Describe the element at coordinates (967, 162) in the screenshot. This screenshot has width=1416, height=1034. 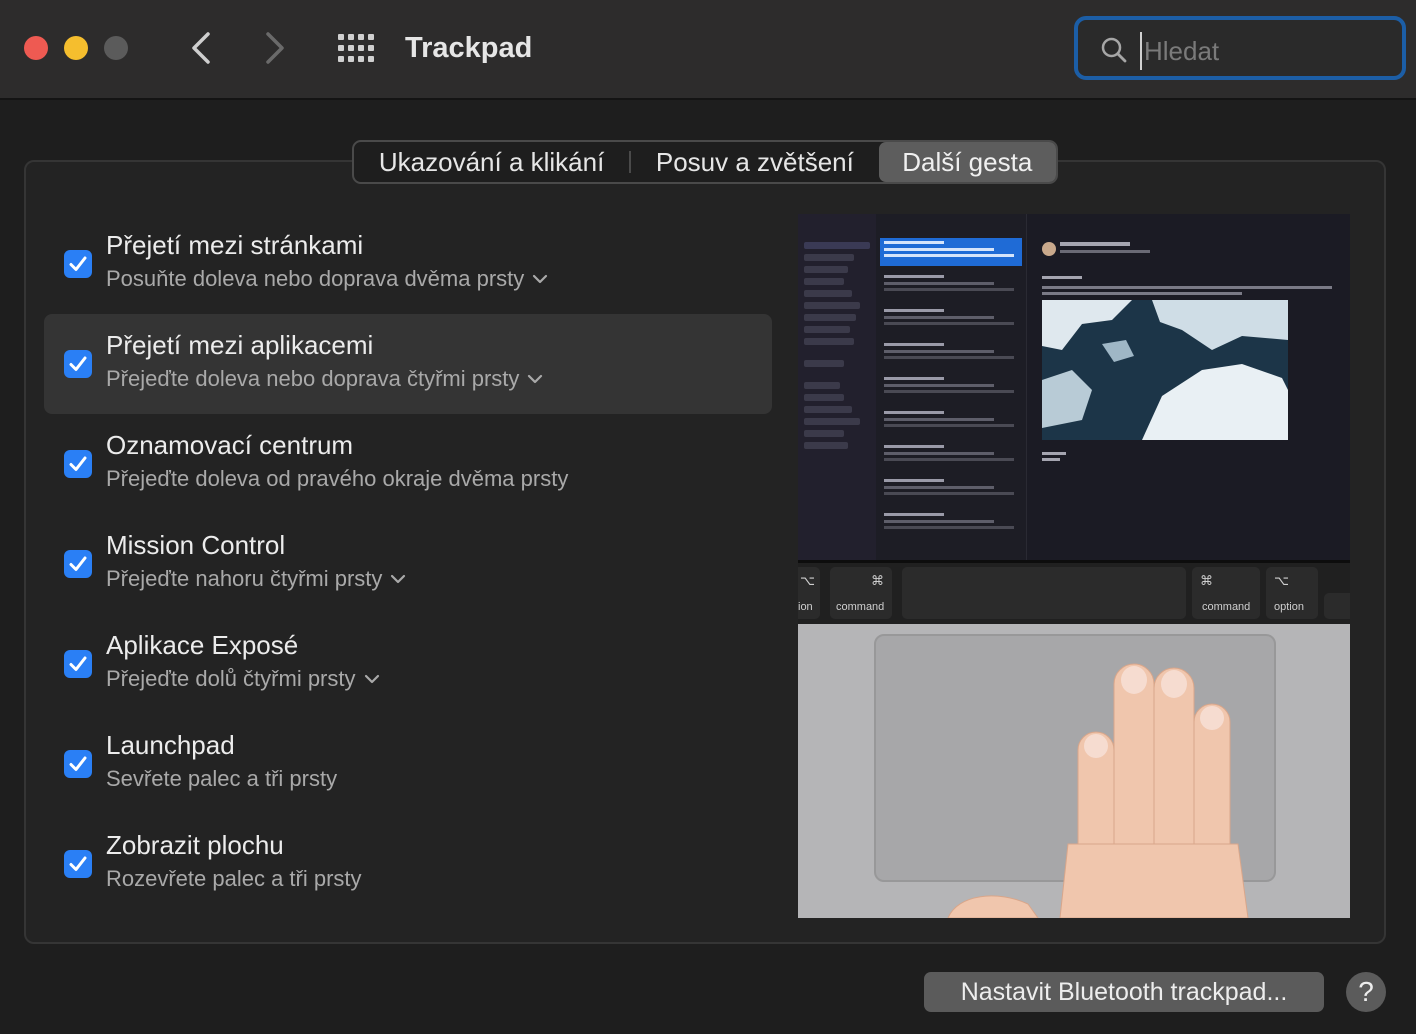
I see `tab-more-gestures: Další gesta` at that location.